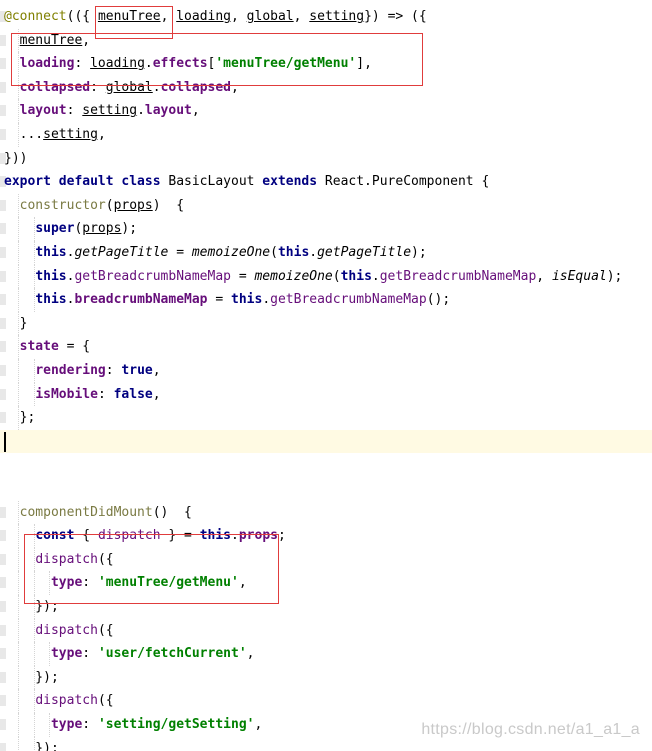  I want to click on code-token: type, so click(66, 583).